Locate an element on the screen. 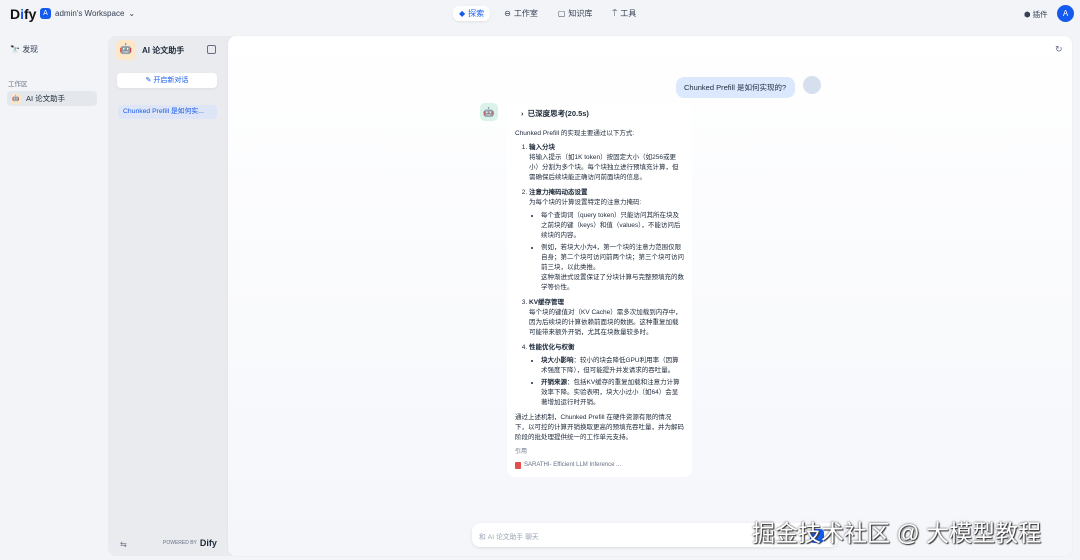  workspace-section-label: 工作区 is located at coordinates (18, 84).